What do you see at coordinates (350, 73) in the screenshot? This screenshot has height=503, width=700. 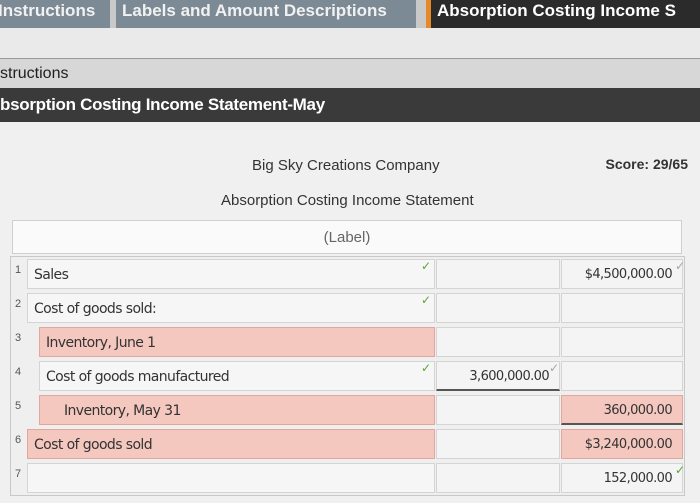 I see `instructions-link: structions` at bounding box center [350, 73].